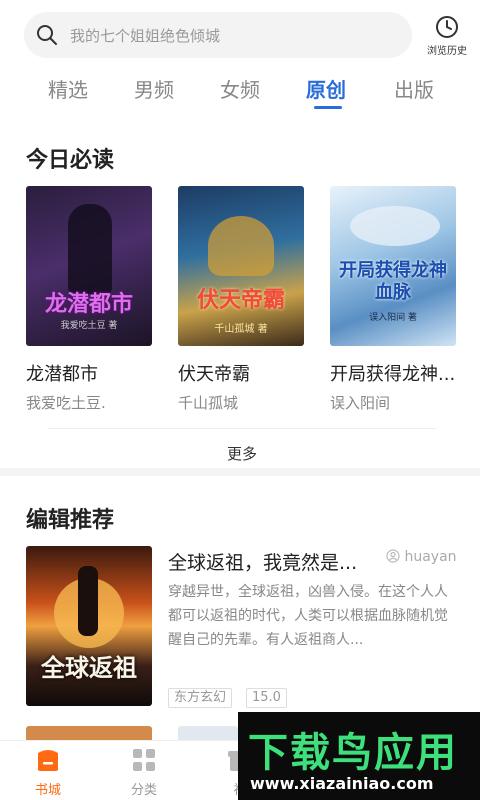 The height and width of the screenshot is (800, 480). What do you see at coordinates (70, 160) in the screenshot?
I see `section-title-must-read: 今日必读` at bounding box center [70, 160].